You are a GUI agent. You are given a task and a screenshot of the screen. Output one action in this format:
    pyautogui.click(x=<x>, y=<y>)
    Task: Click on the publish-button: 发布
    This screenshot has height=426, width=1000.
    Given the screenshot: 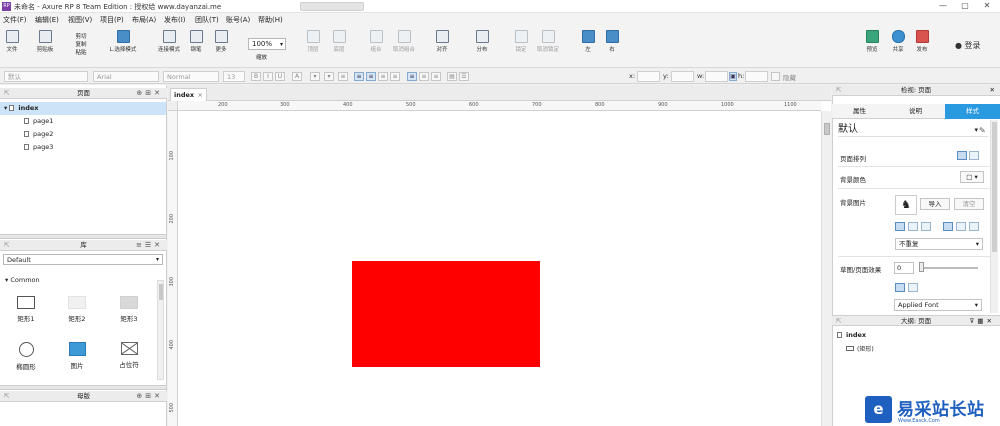 What is the action you would take?
    pyautogui.click(x=922, y=41)
    